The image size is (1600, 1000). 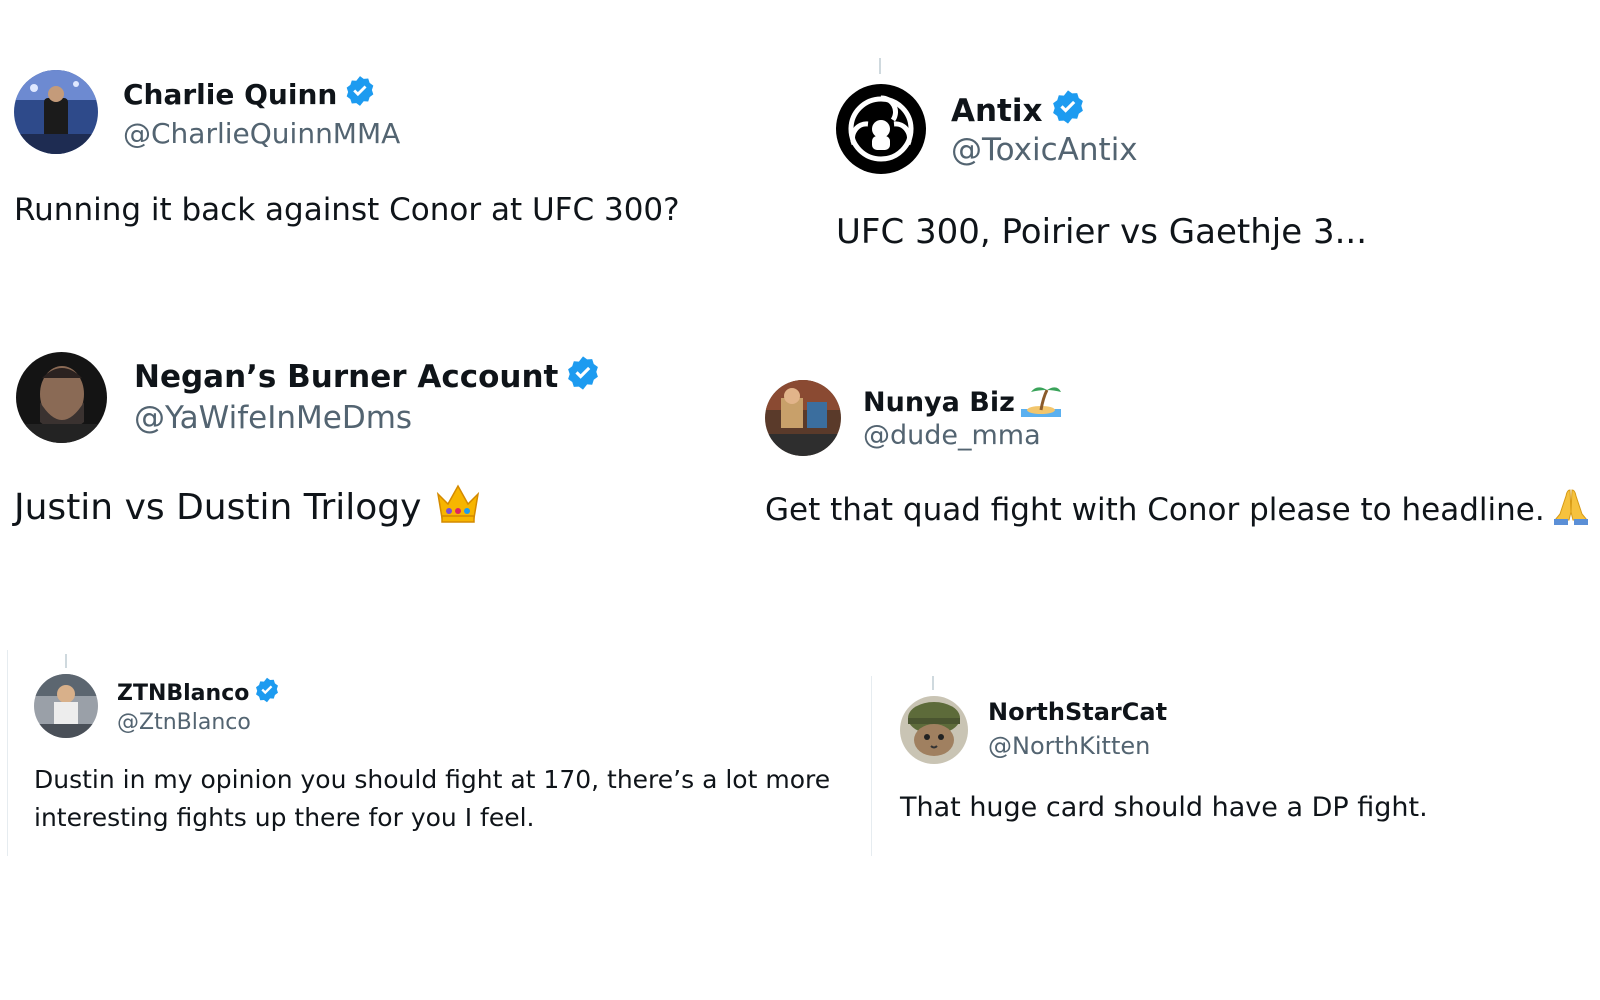 What do you see at coordinates (1077, 712) in the screenshot?
I see `display-name: NorthStarCat` at bounding box center [1077, 712].